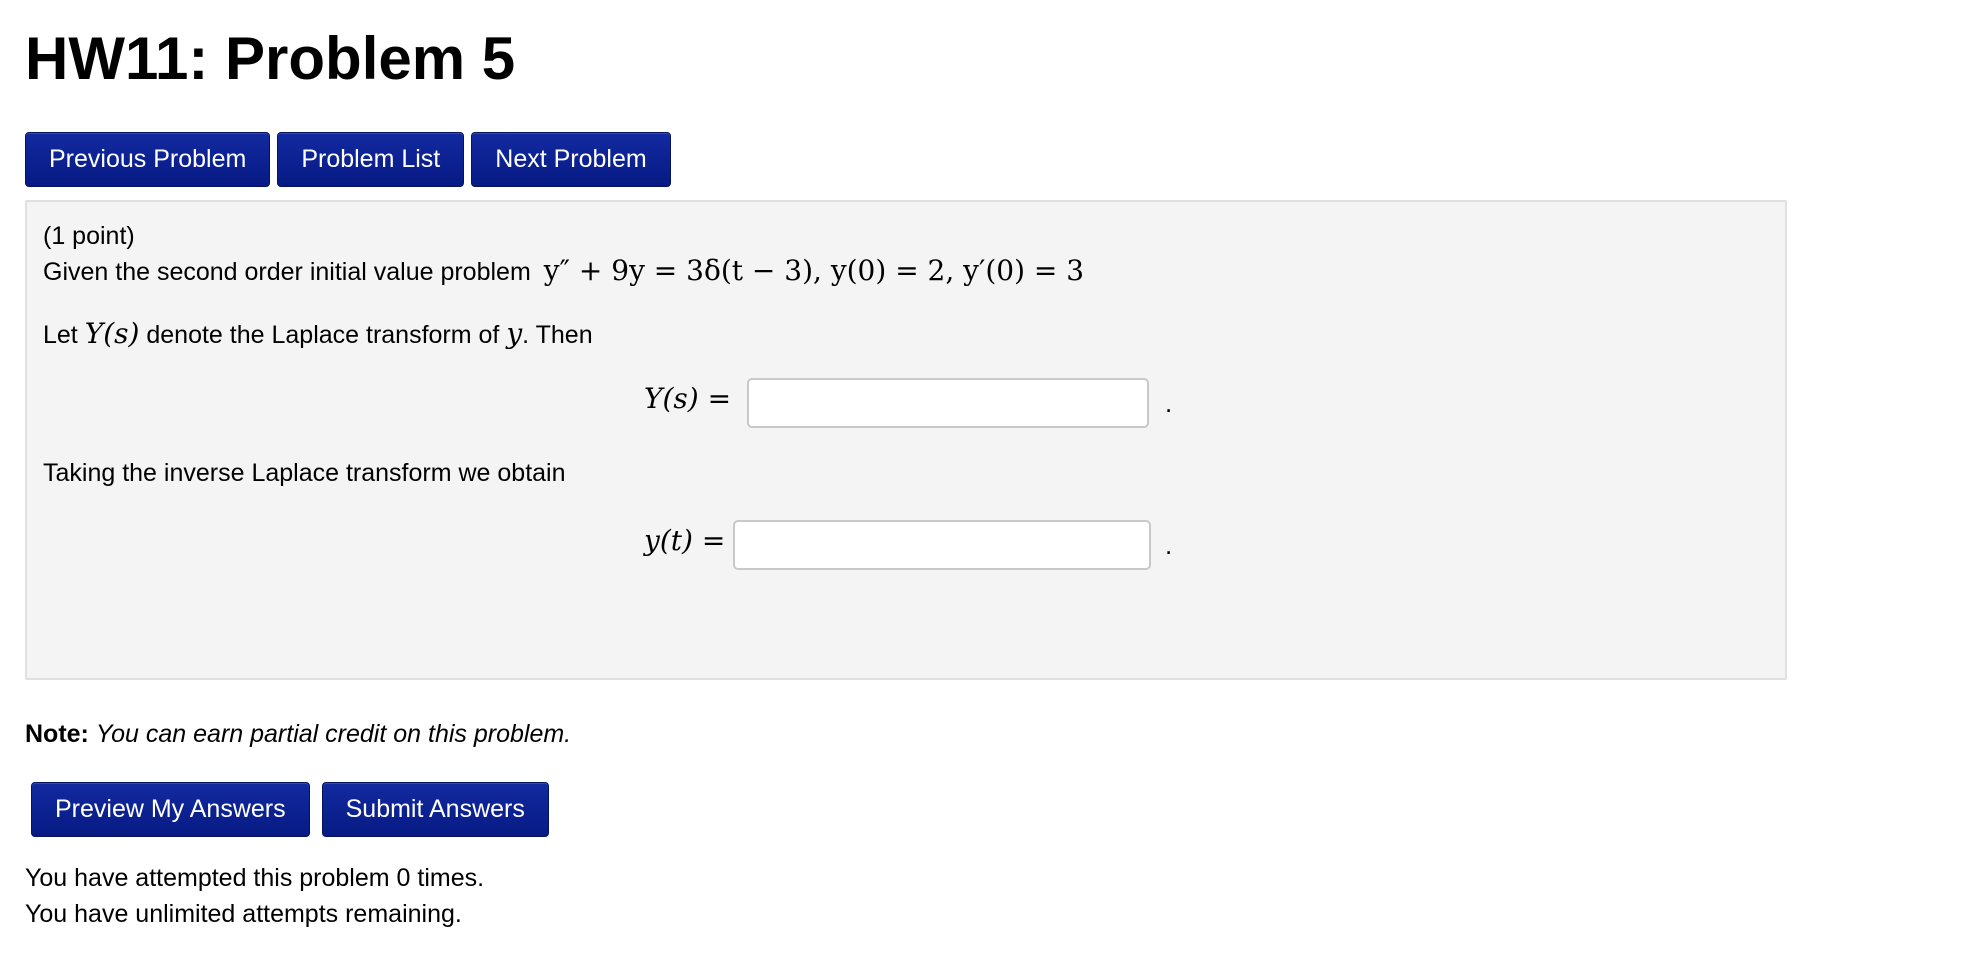 The height and width of the screenshot is (962, 1972). What do you see at coordinates (89, 236) in the screenshot?
I see `problem-points: (1 point)` at bounding box center [89, 236].